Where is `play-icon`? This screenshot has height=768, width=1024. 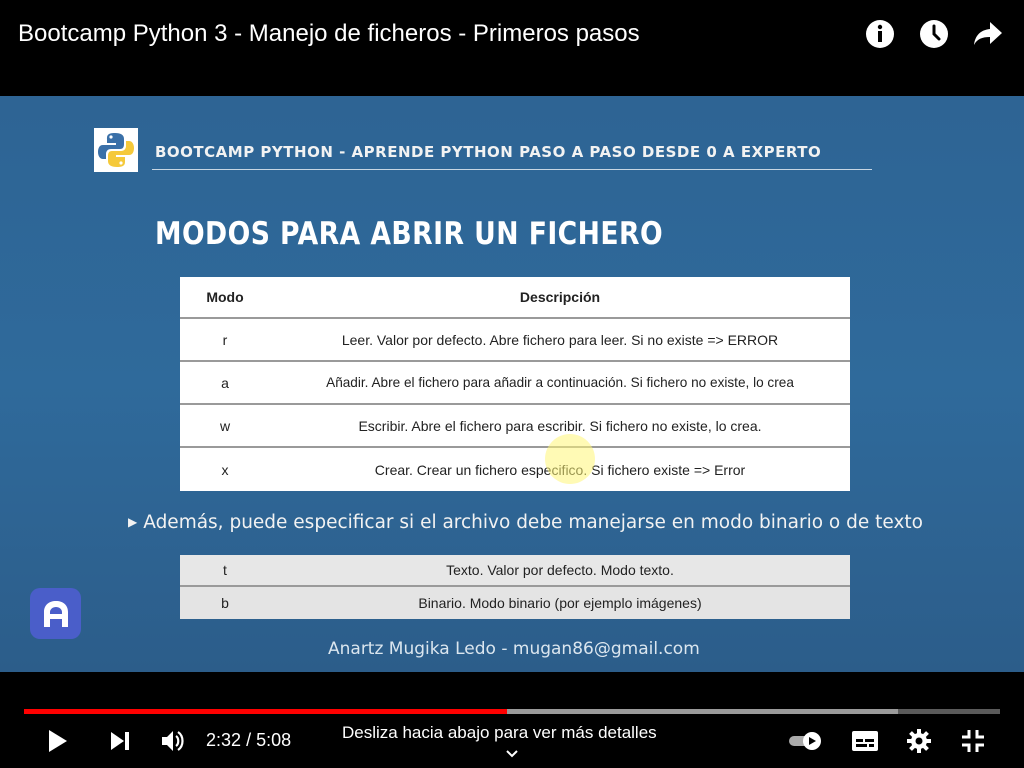
play-icon is located at coordinates (58, 741).